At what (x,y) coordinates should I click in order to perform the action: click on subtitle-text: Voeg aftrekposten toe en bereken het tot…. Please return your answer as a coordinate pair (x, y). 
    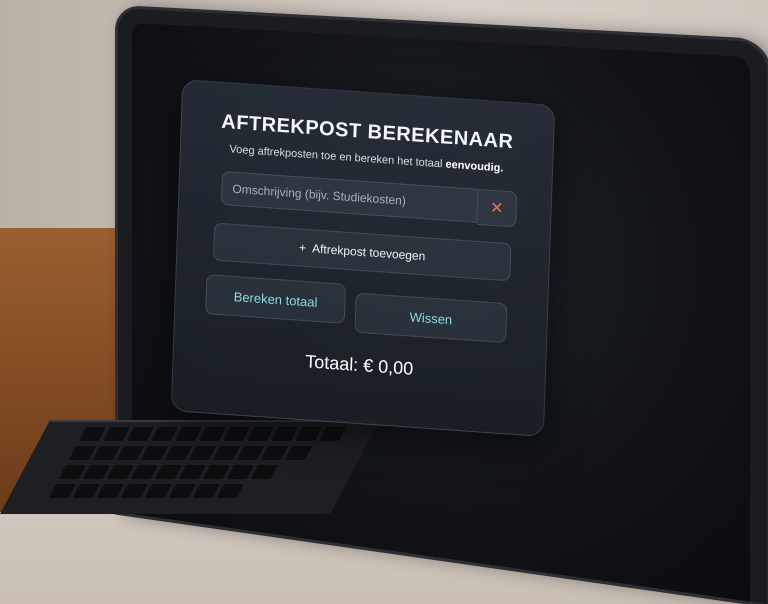
    Looking at the image, I should click on (336, 157).